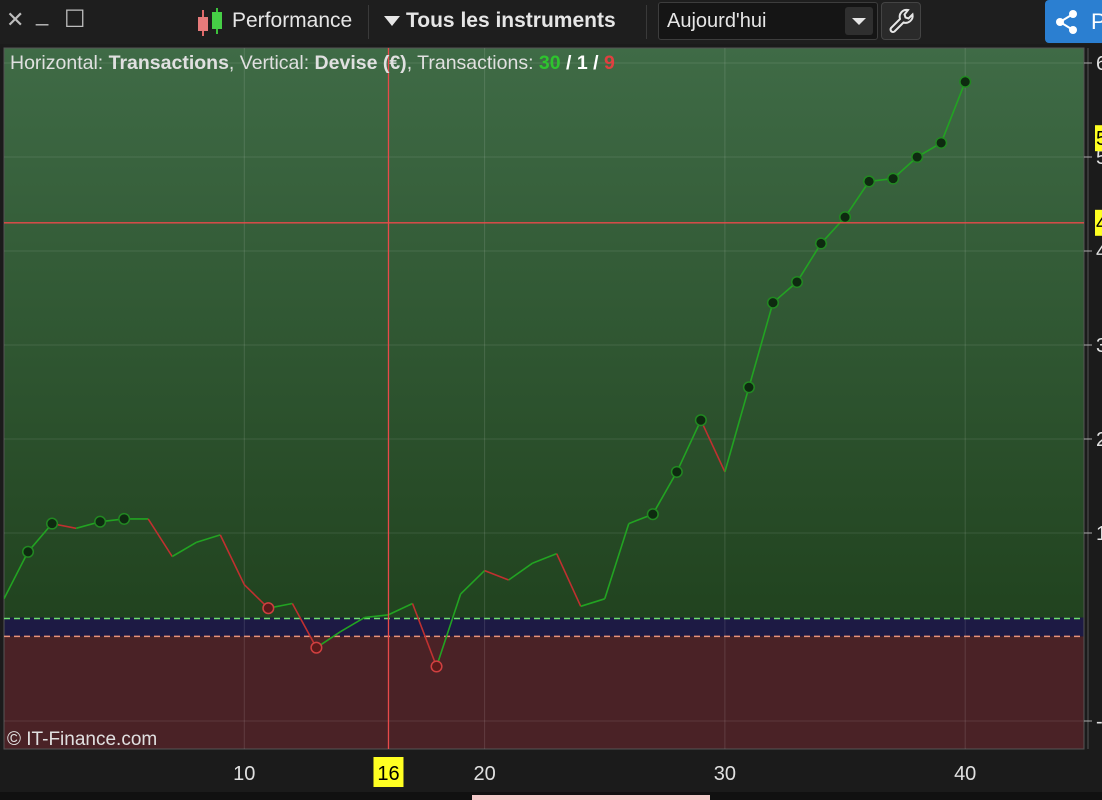 This screenshot has width=1102, height=800. I want to click on transactions-neutral-count: 1, so click(582, 63).